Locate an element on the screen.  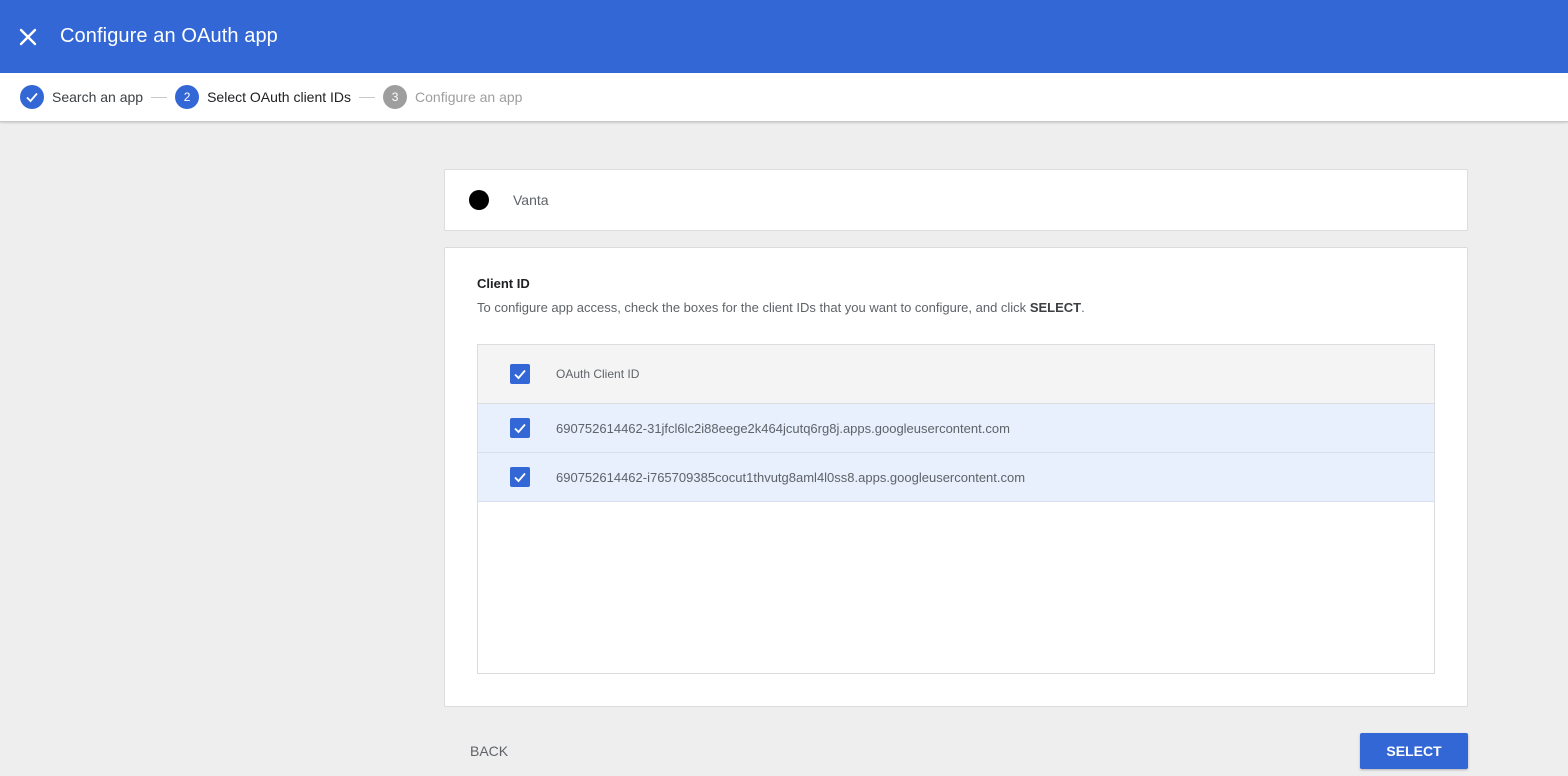
page-title: Configure an OAuth app is located at coordinates (169, 36).